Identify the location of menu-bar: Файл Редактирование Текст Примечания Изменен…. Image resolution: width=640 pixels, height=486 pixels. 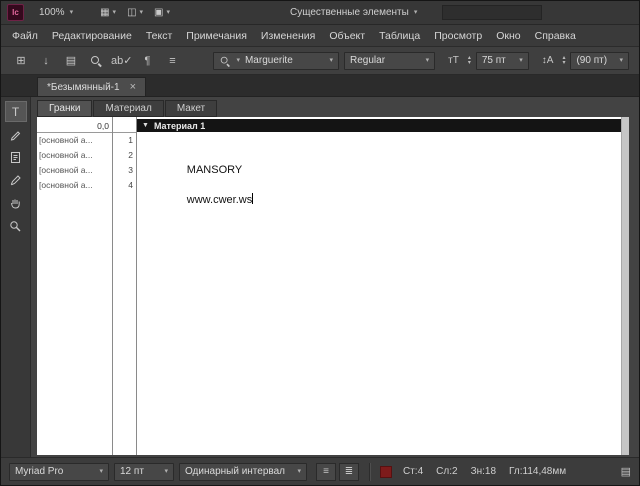
(320, 36).